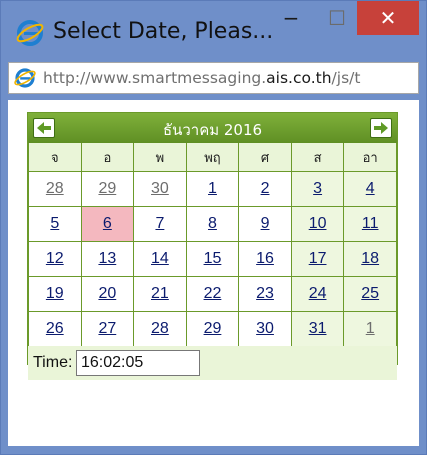 The width and height of the screenshot is (427, 455). I want to click on day-link: 19, so click(55, 293).